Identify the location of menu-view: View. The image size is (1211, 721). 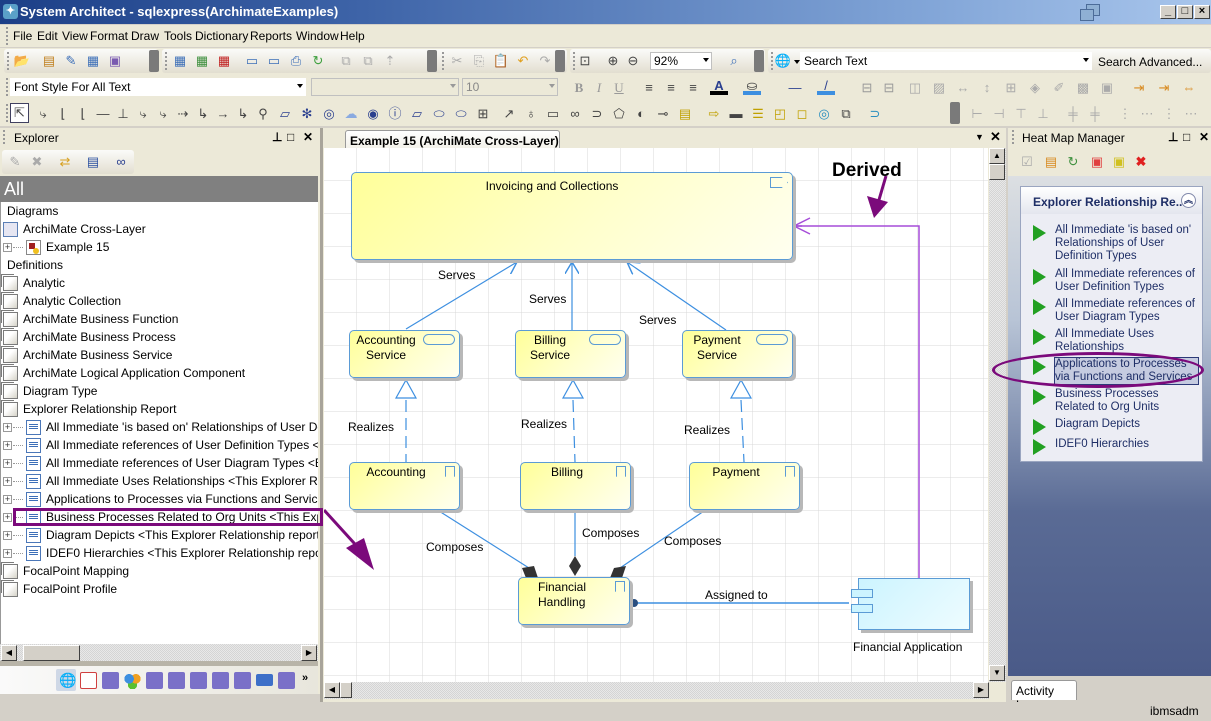
(75, 36).